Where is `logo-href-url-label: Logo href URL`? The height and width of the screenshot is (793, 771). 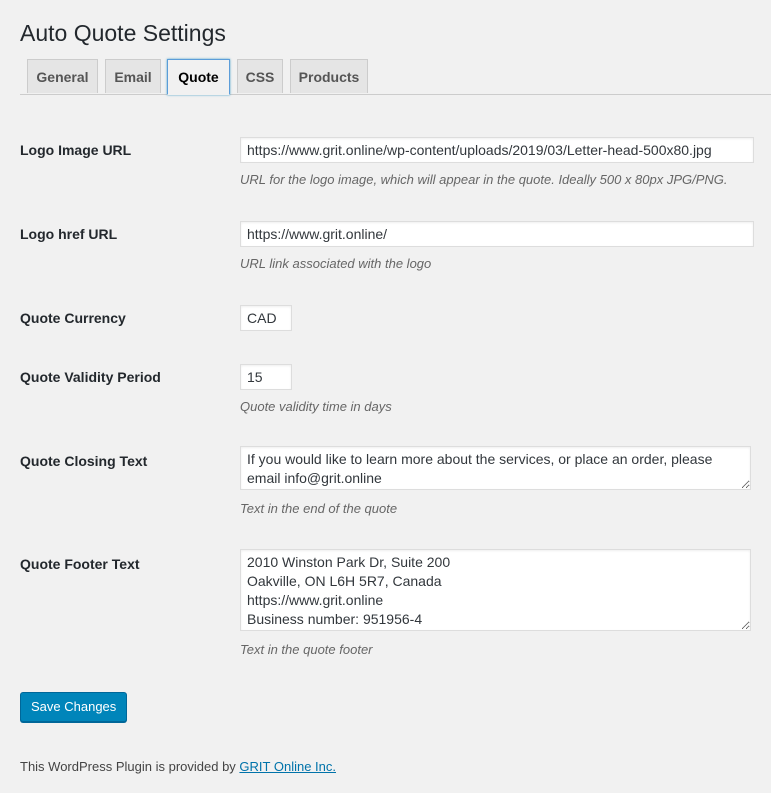
logo-href-url-label: Logo href URL is located at coordinates (69, 234).